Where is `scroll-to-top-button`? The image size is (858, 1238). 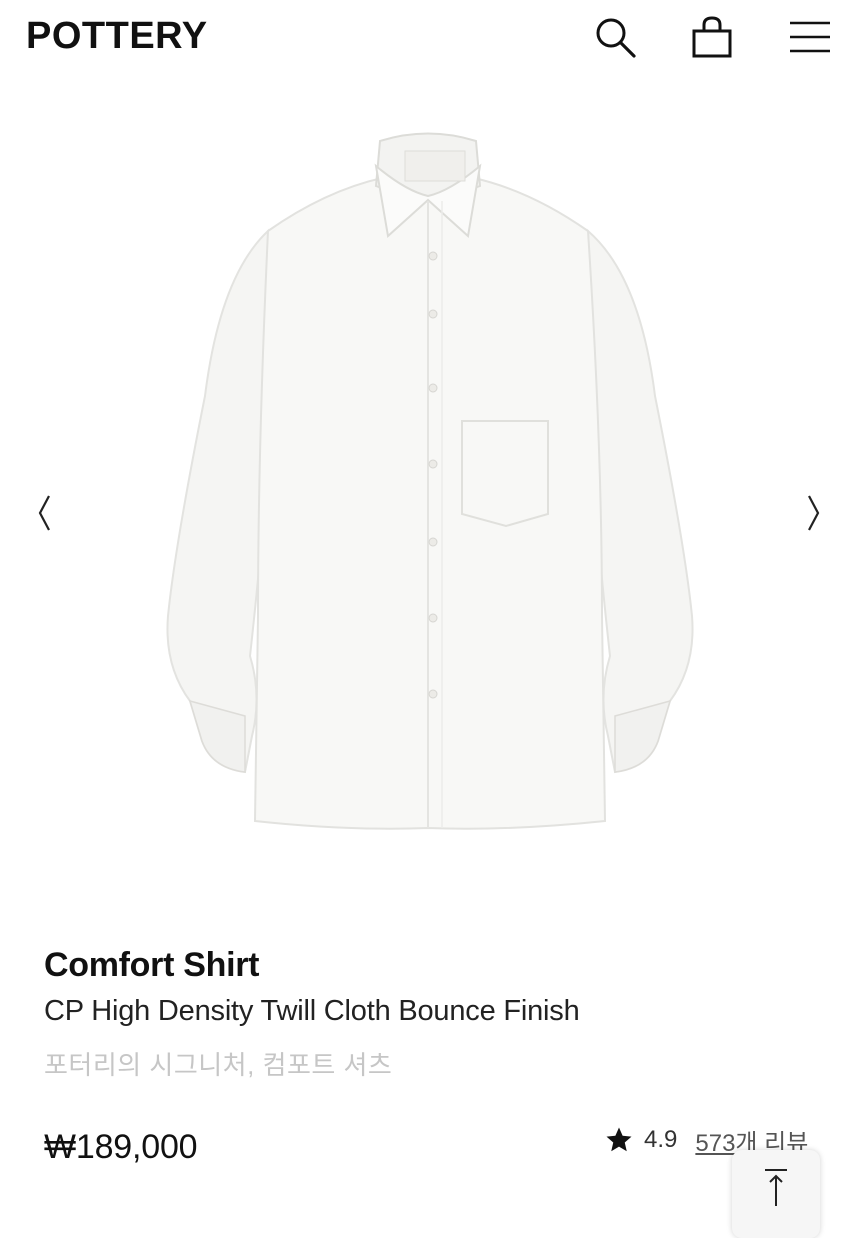
scroll-to-top-button is located at coordinates (776, 1194).